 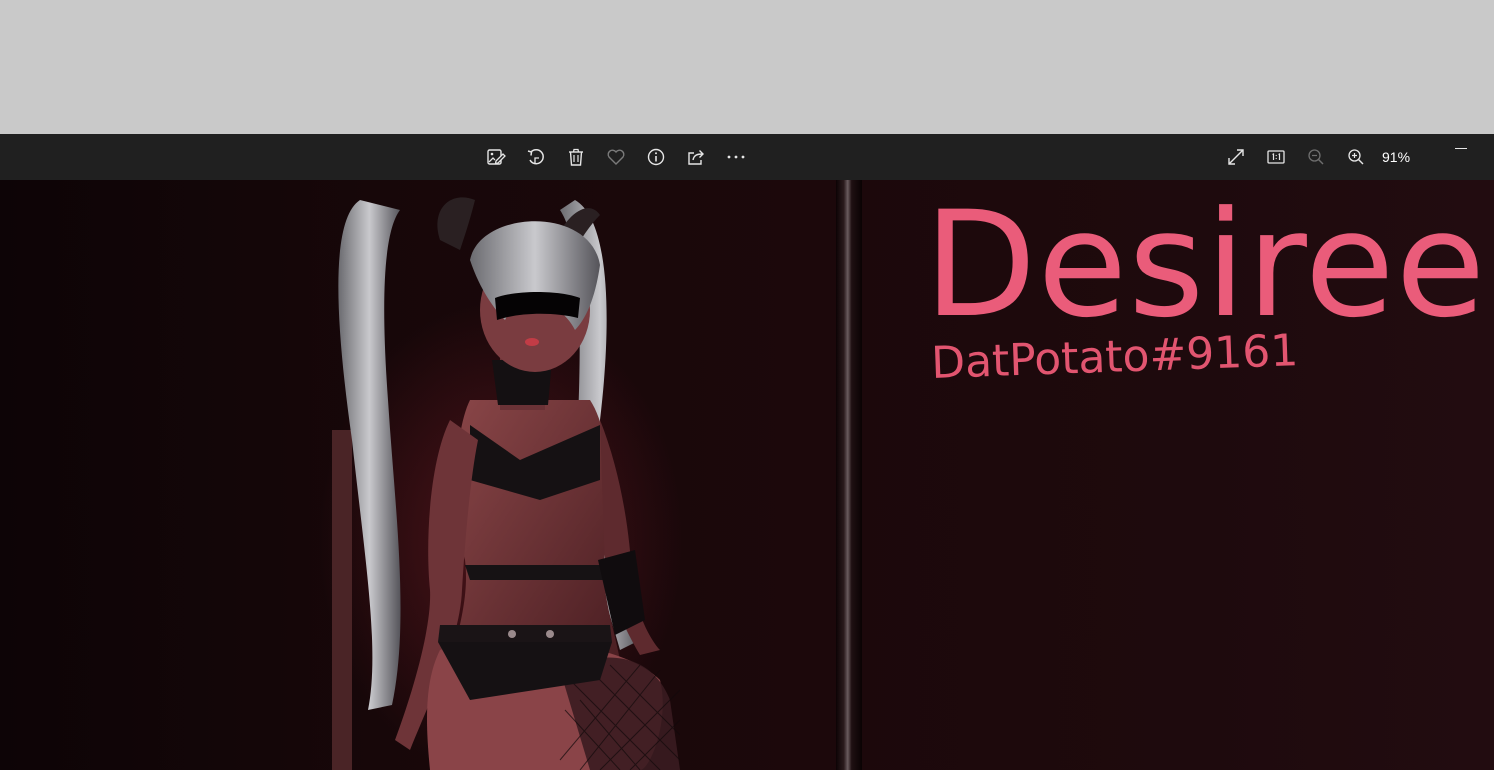 I want to click on edit-image-button, so click(x=496, y=157).